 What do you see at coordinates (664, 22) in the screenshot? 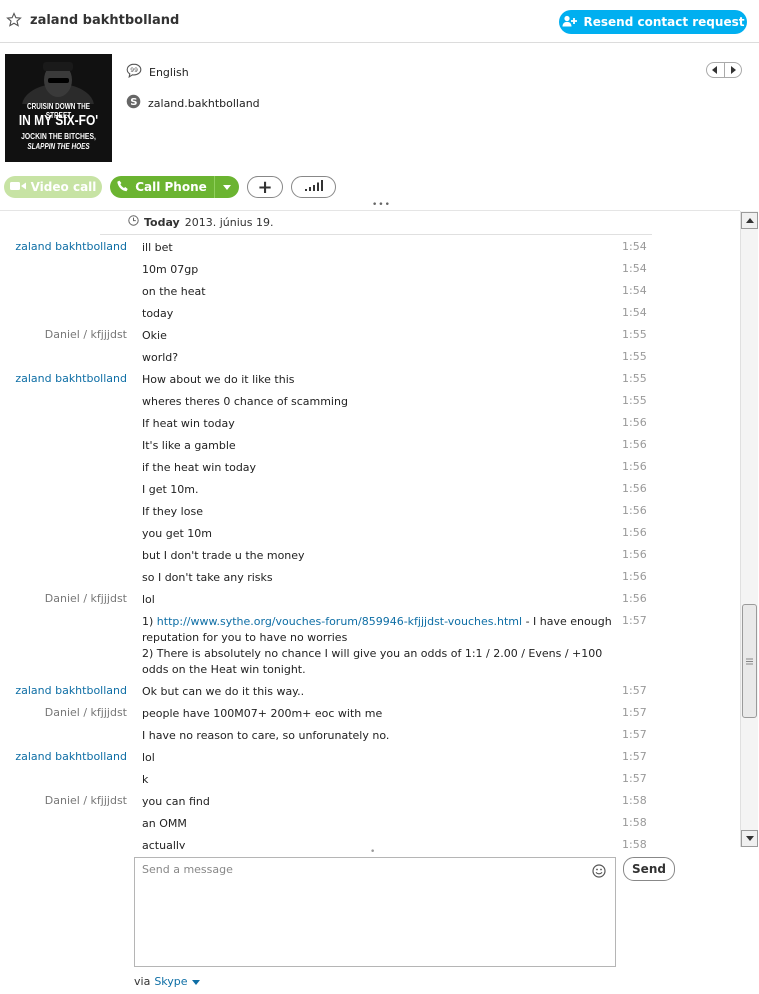
I see `resend-label: Resend contact request` at bounding box center [664, 22].